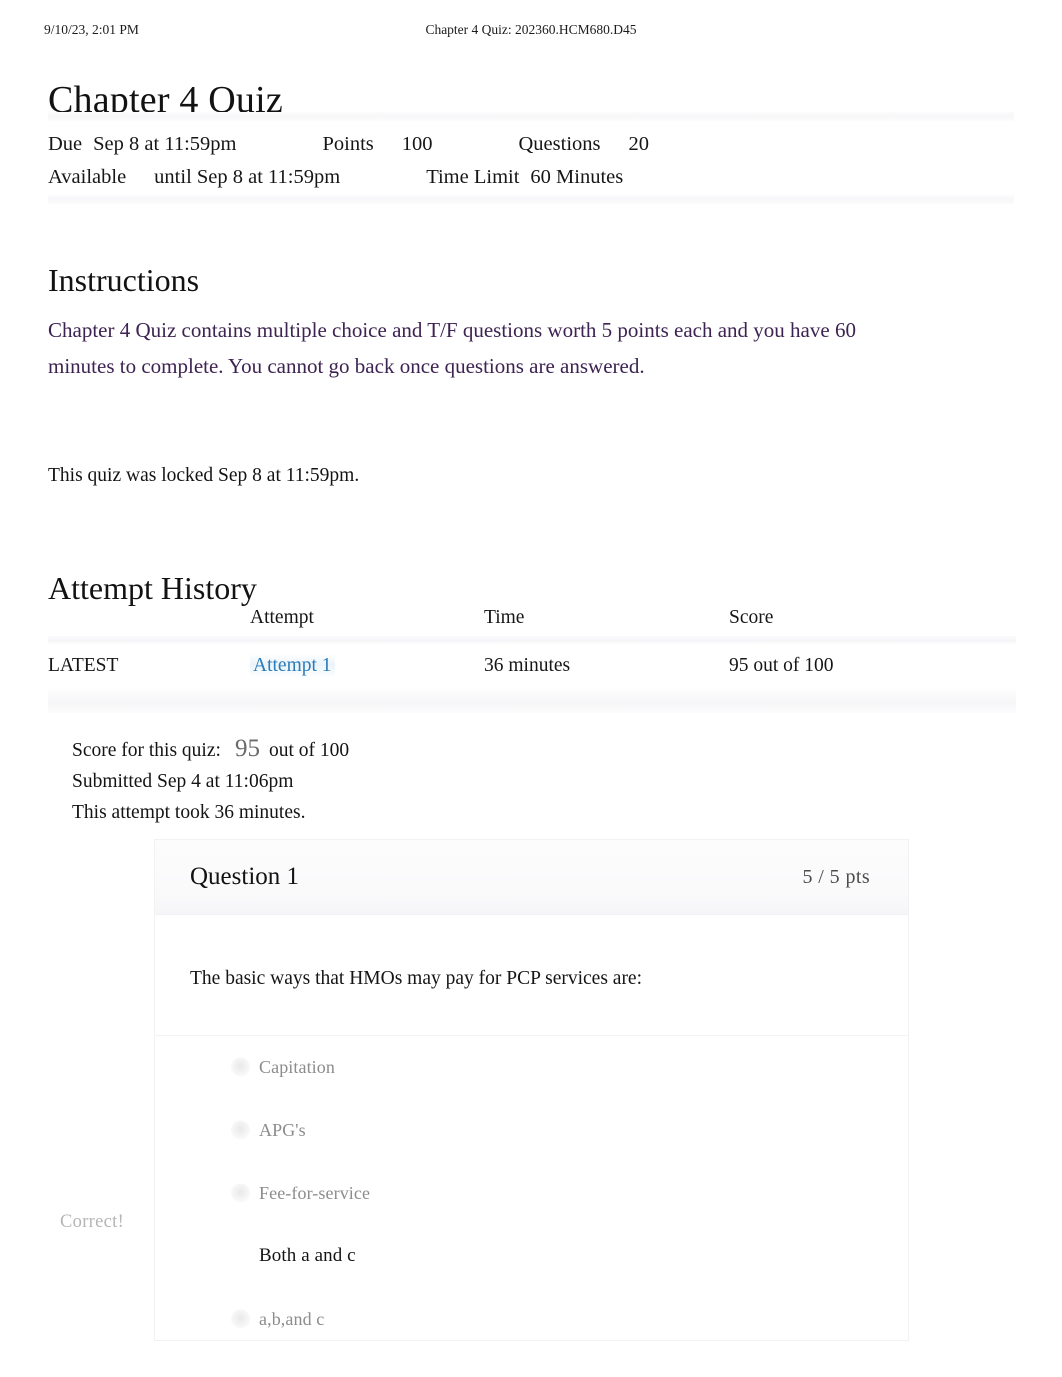  Describe the element at coordinates (531, 1130) in the screenshot. I see `answer-option-2: APG's` at that location.